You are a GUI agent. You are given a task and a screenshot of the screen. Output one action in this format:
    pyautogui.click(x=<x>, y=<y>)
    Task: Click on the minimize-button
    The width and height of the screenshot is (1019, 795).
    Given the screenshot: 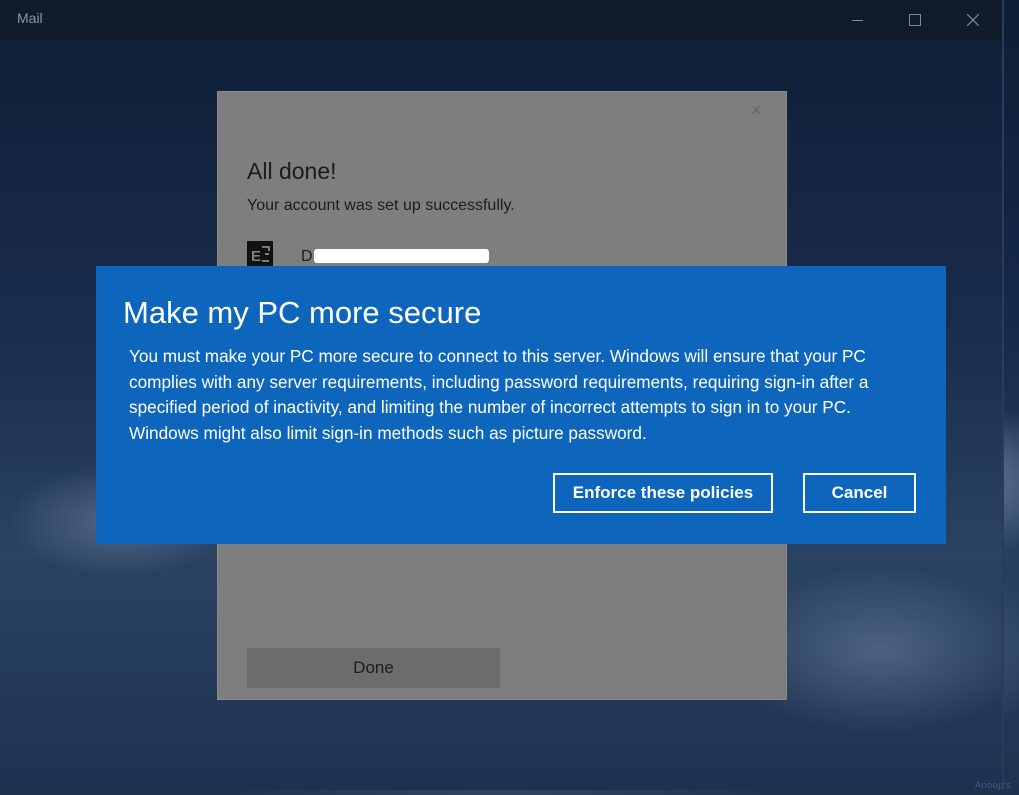 What is the action you would take?
    pyautogui.click(x=857, y=20)
    